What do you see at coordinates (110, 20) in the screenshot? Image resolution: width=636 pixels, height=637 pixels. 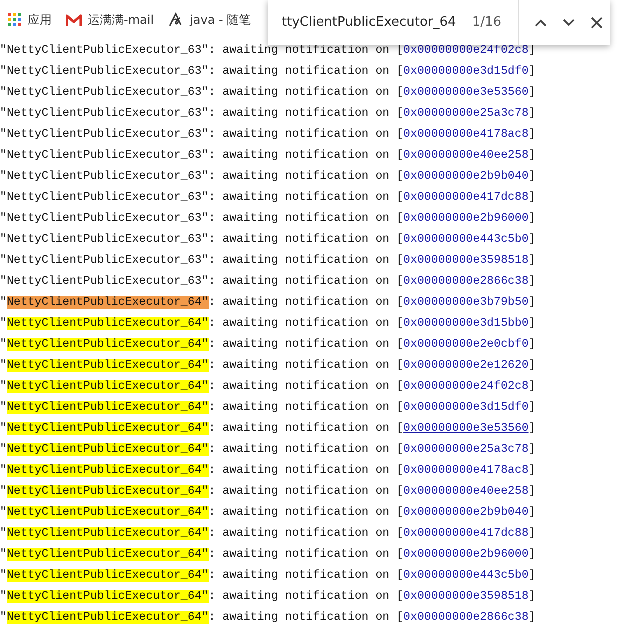 I see `bookmark-link: 运满满-mail` at bounding box center [110, 20].